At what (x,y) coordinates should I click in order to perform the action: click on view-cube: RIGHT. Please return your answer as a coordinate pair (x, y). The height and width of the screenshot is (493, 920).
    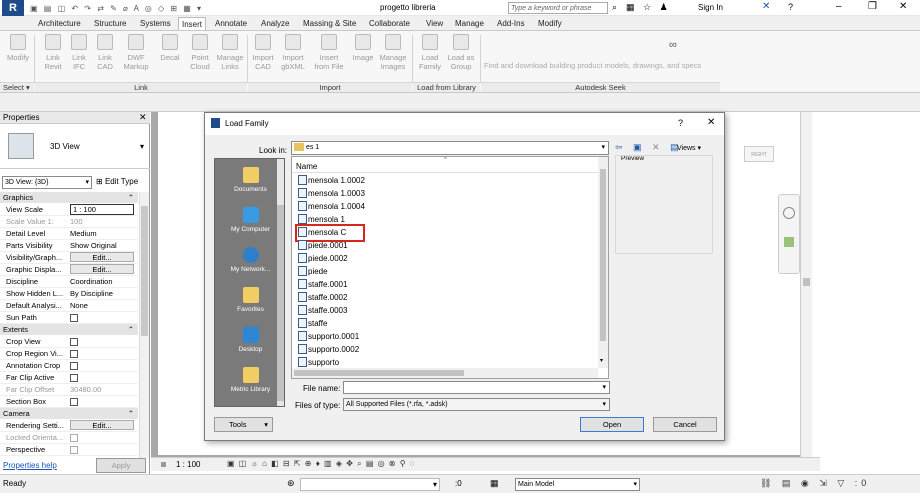
    Looking at the image, I should click on (759, 154).